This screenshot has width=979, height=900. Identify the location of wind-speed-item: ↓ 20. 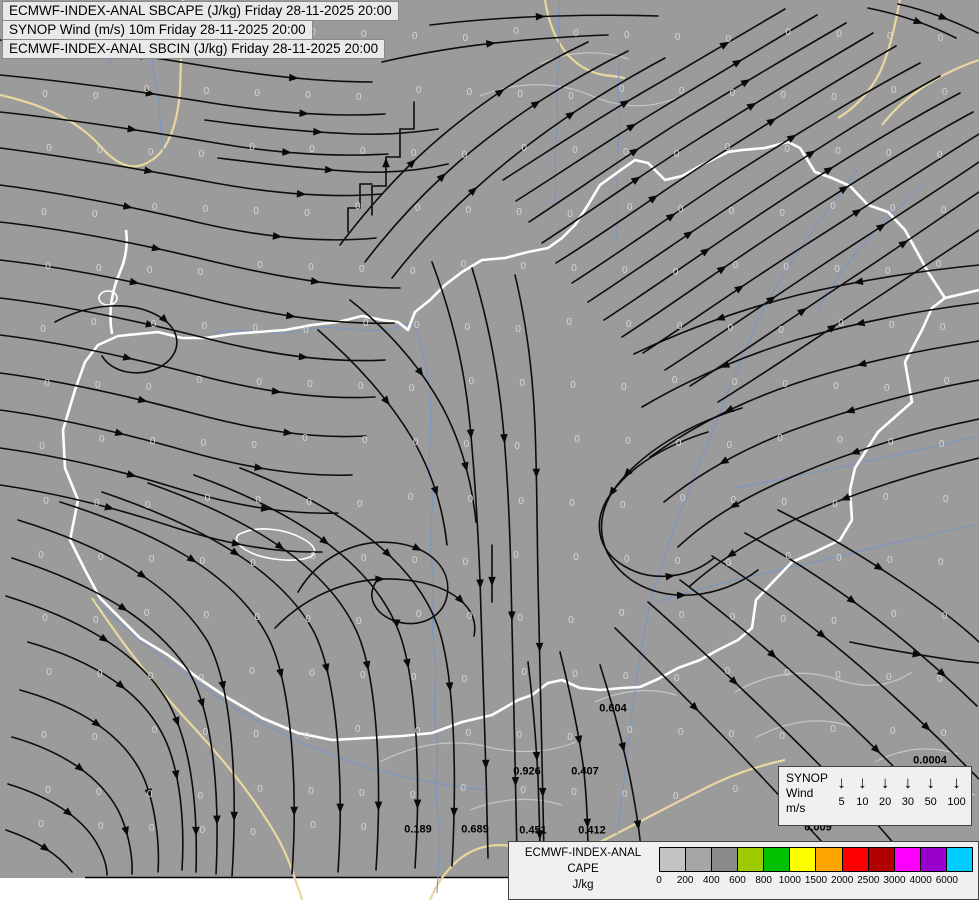
(885, 797).